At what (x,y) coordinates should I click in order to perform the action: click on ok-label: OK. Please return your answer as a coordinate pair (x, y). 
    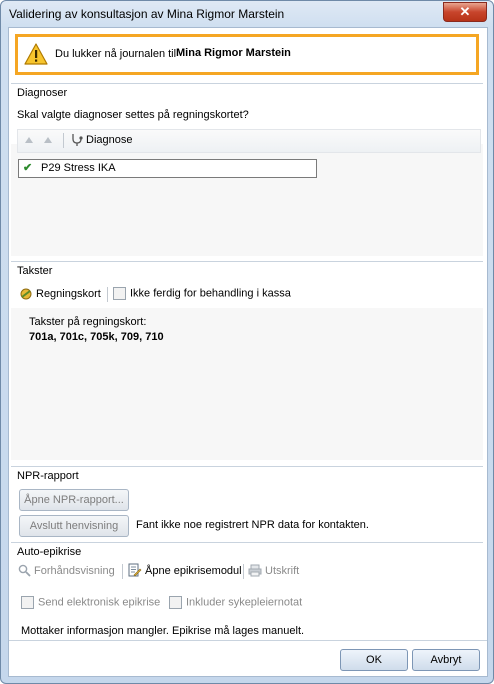
    Looking at the image, I should click on (374, 660).